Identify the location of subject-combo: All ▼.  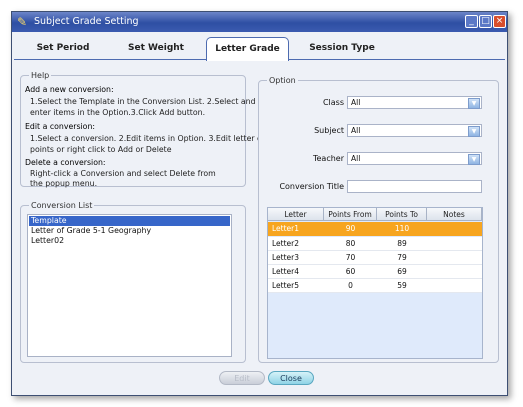
(414, 130).